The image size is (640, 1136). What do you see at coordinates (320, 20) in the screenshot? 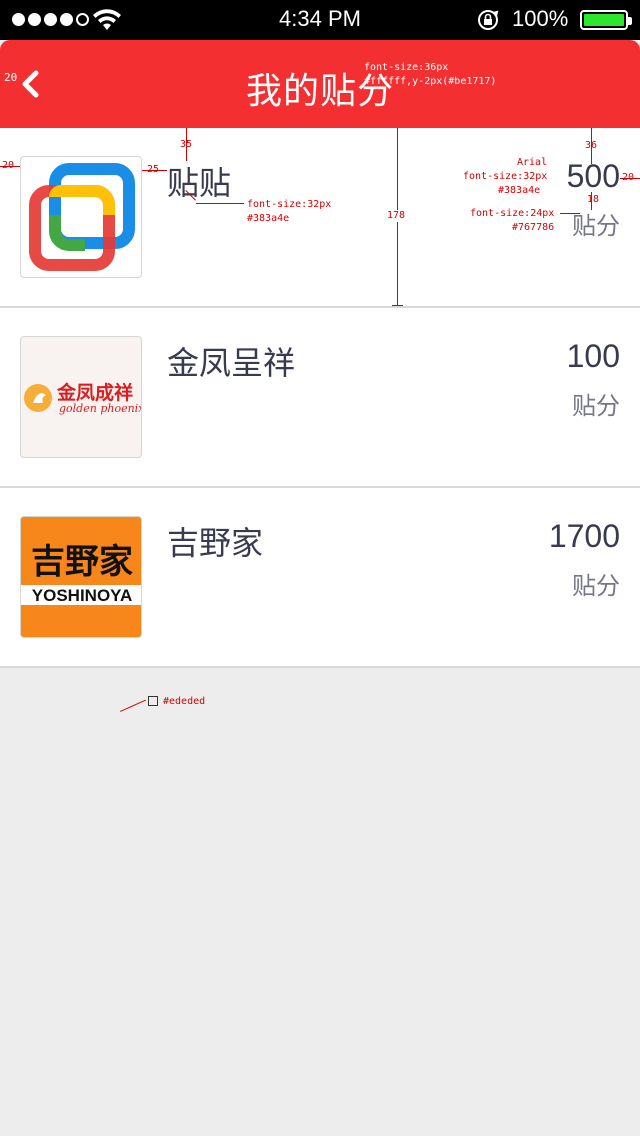
I see `status-bar: 4:34 PM 100%` at bounding box center [320, 20].